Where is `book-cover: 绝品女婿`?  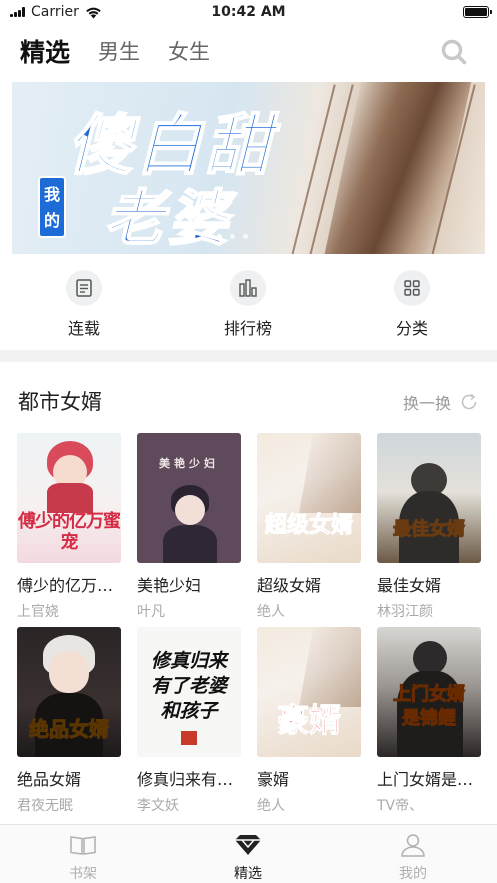 book-cover: 绝品女婿 is located at coordinates (69, 692).